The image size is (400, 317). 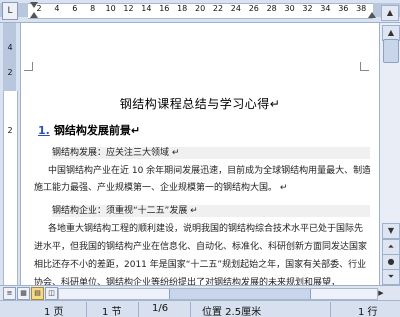 What do you see at coordinates (271, 8) in the screenshot?
I see `ruler-tick: 28` at bounding box center [271, 8].